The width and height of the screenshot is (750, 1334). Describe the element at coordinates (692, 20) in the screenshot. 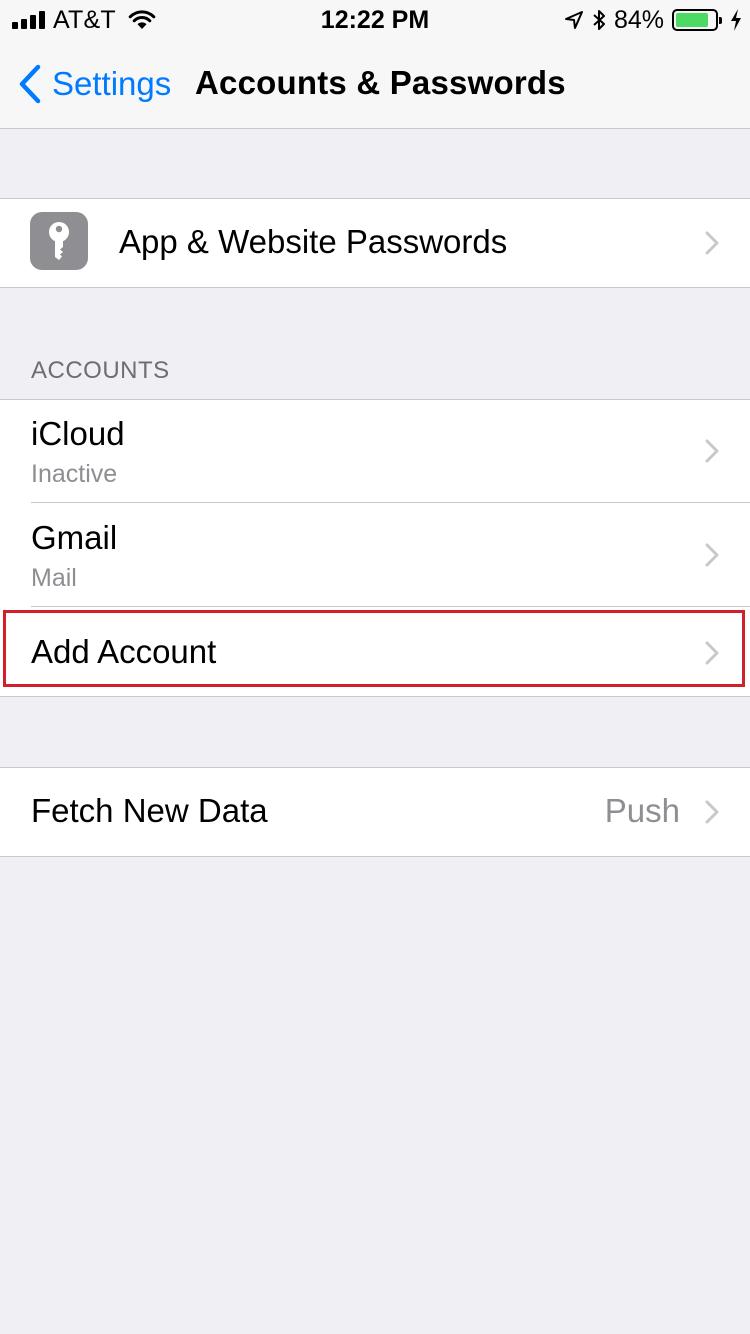

I see `battery-fill` at that location.